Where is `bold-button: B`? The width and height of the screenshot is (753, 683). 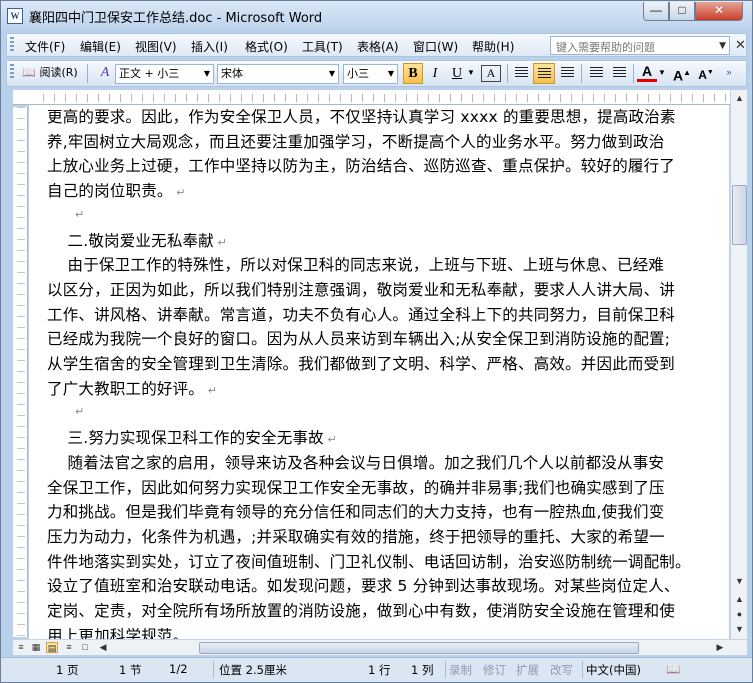
bold-button: B is located at coordinates (413, 73).